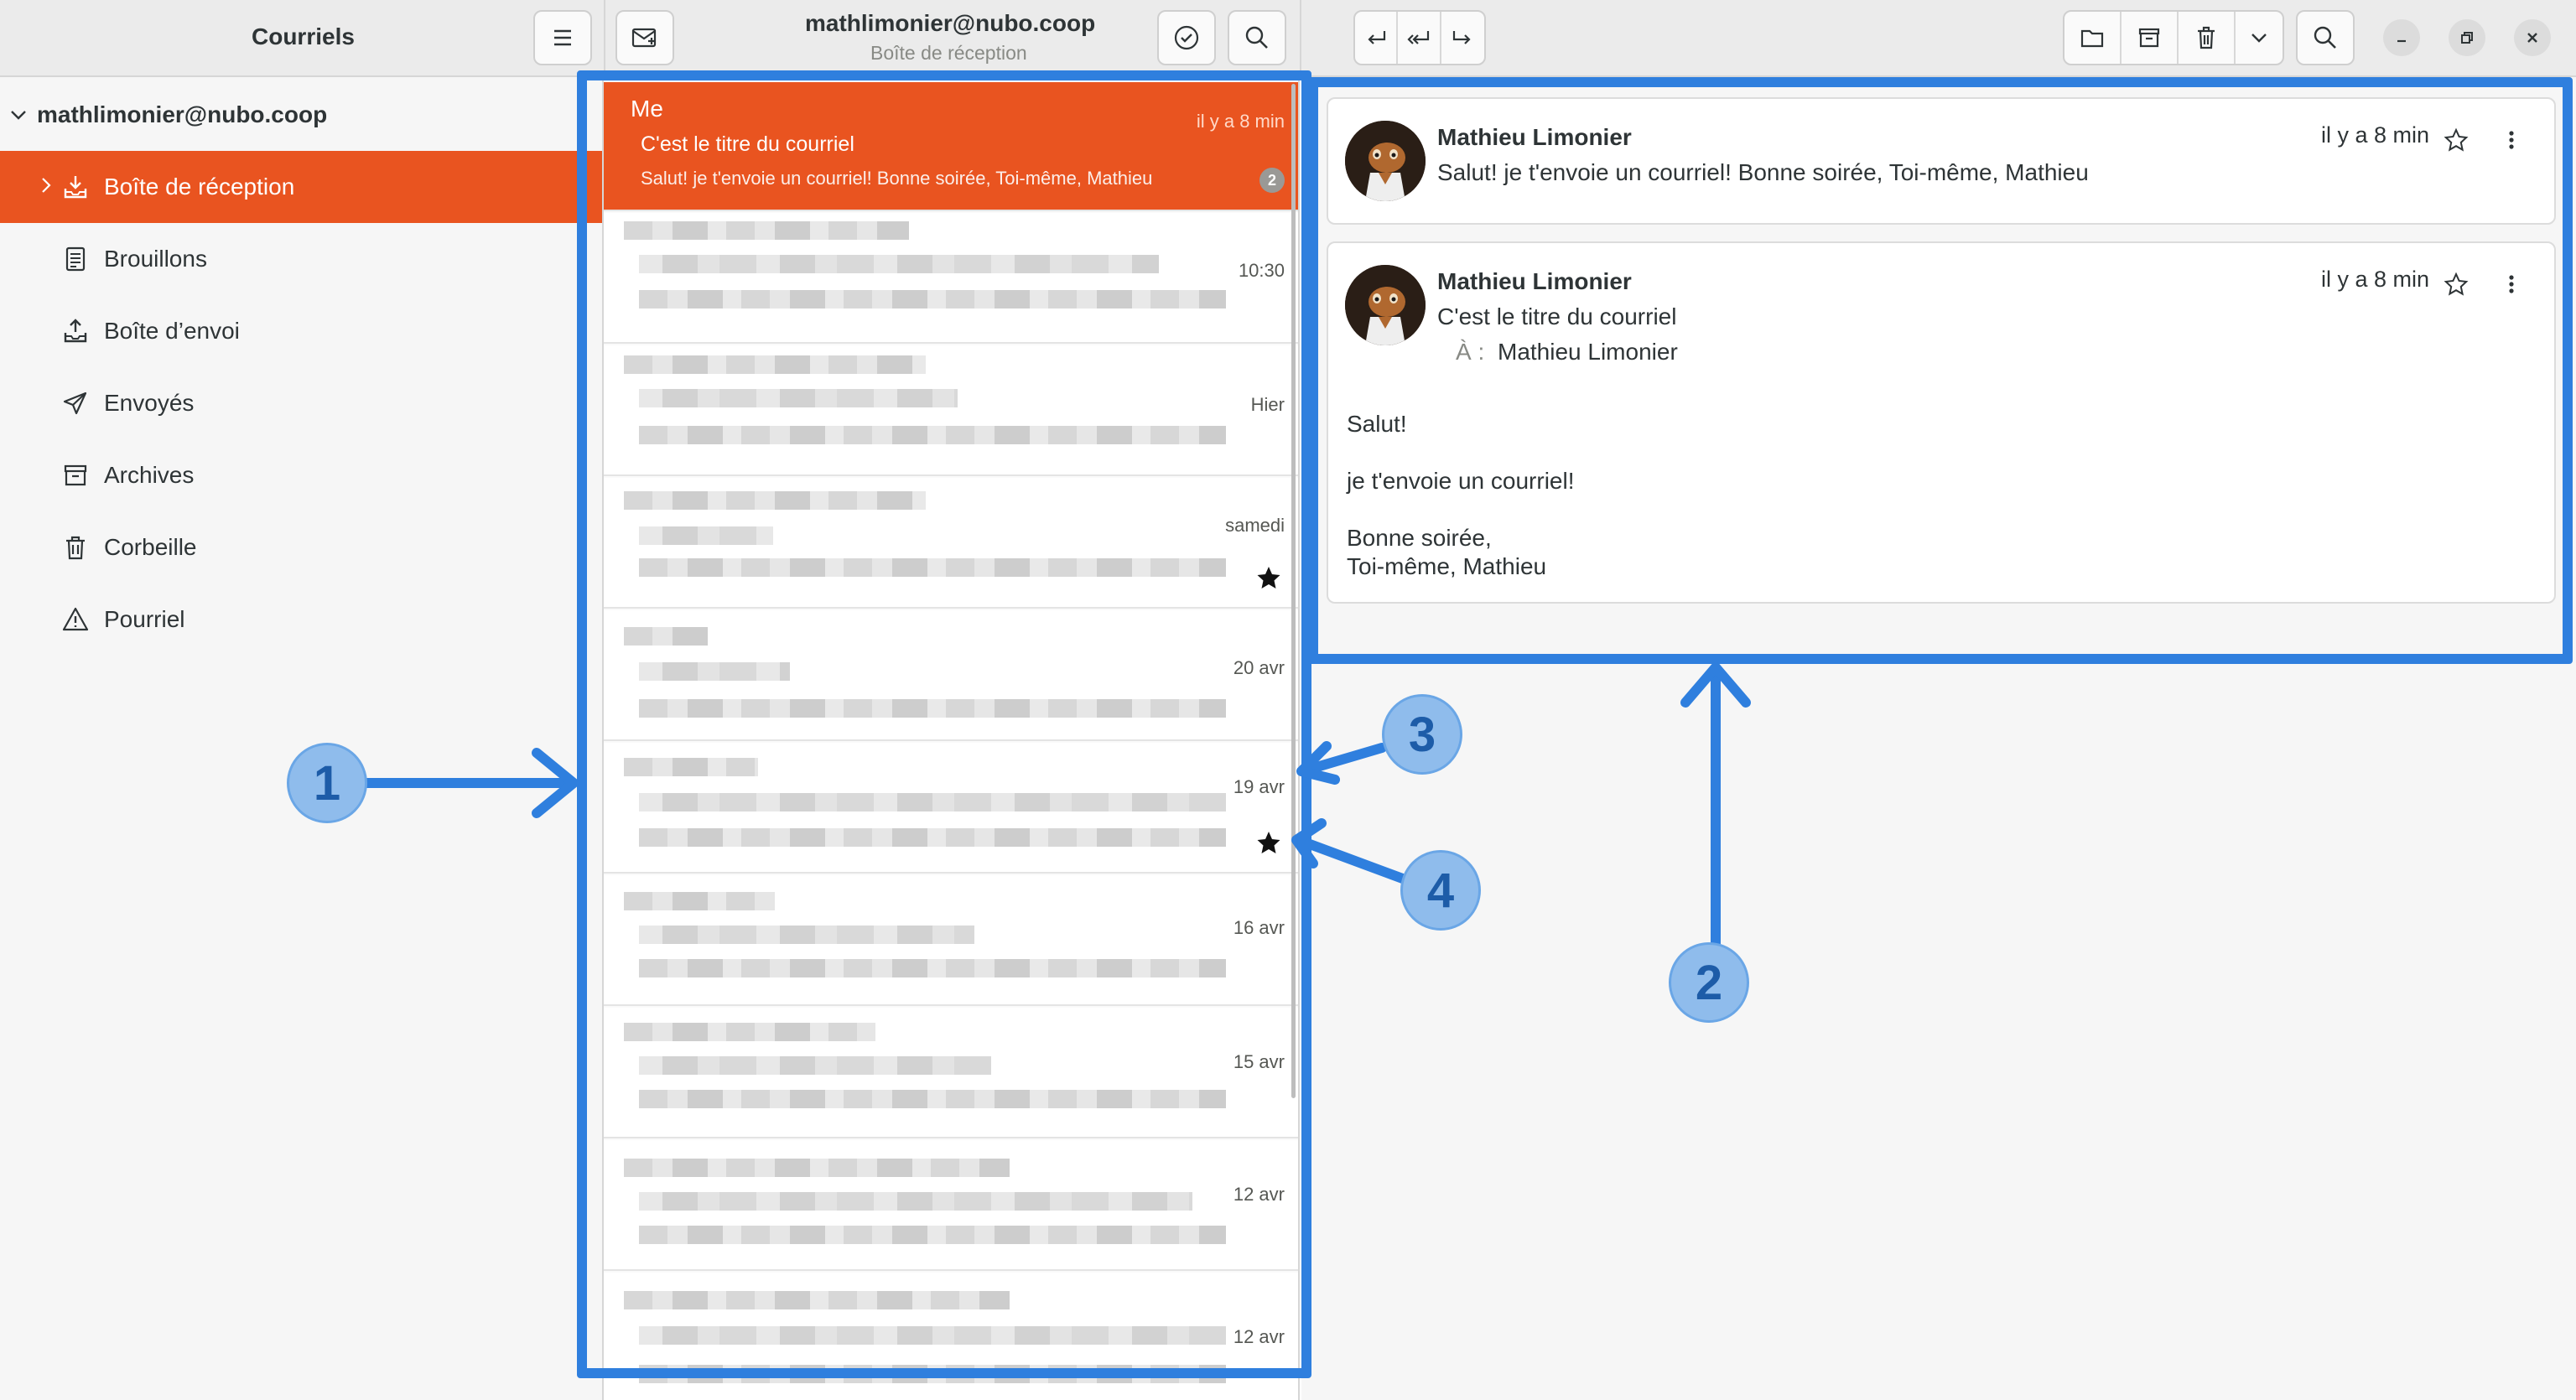 This screenshot has width=2576, height=1400. I want to click on warning-icon, so click(75, 619).